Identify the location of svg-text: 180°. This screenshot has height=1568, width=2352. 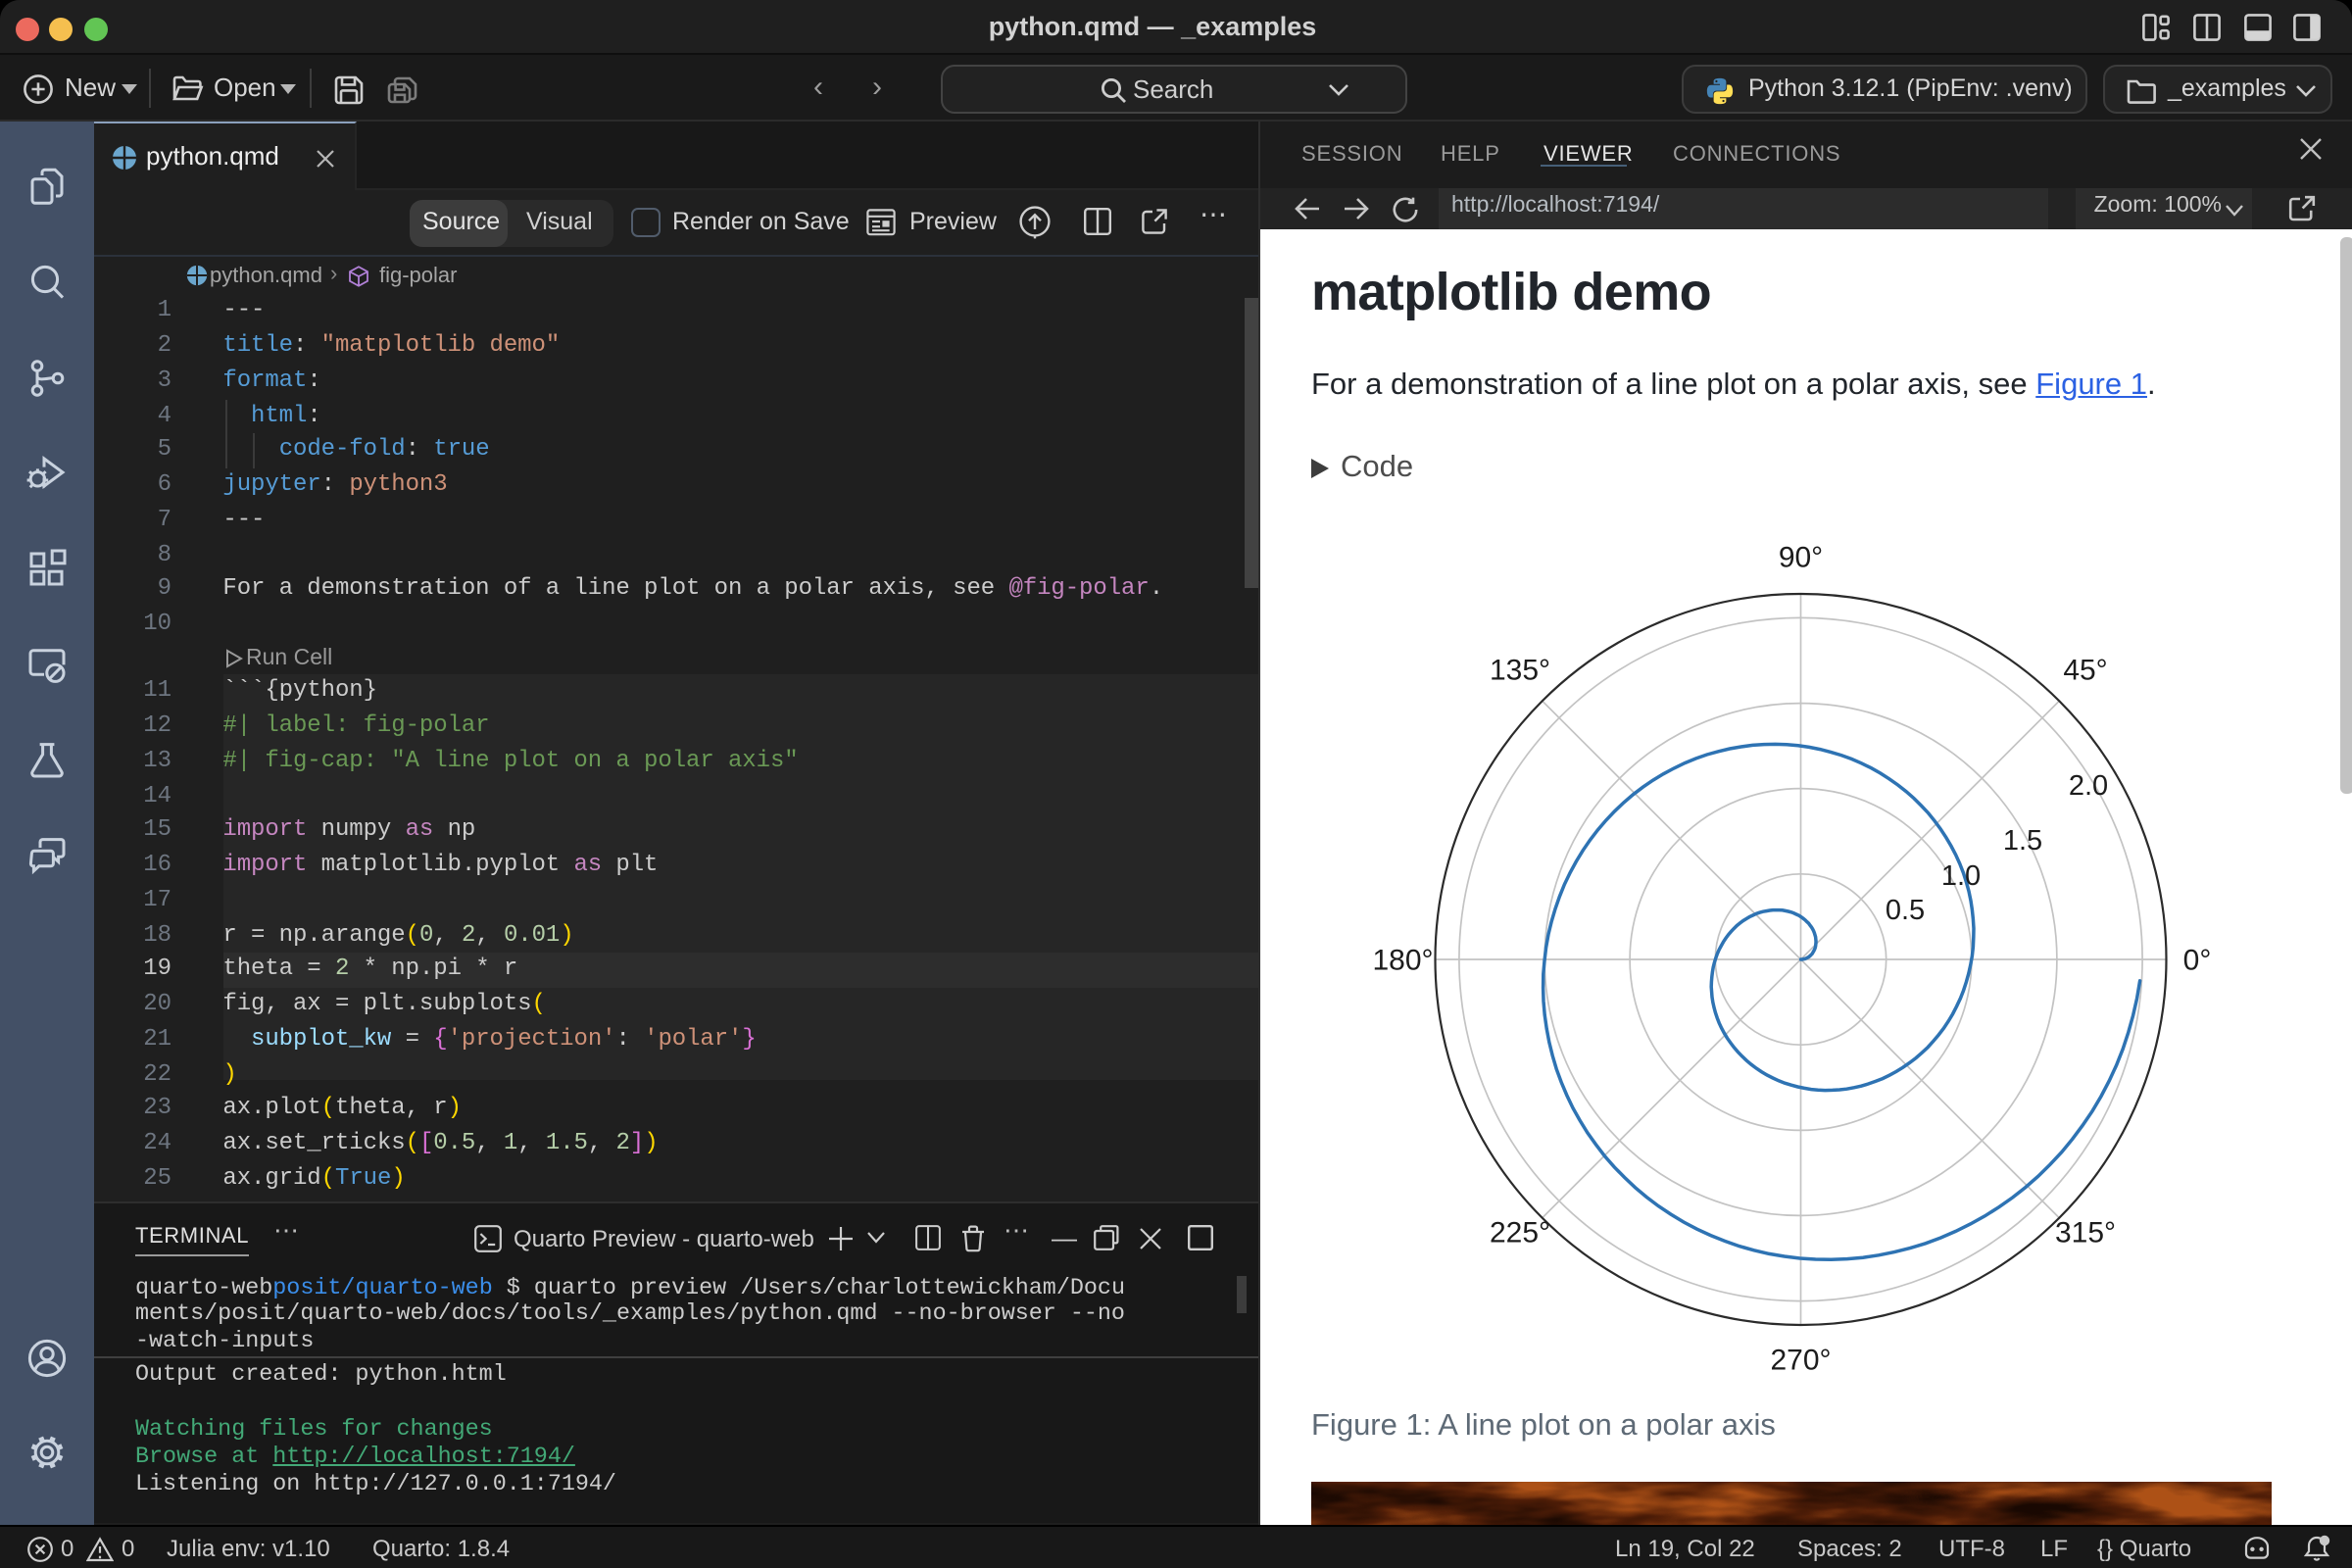
(1402, 960).